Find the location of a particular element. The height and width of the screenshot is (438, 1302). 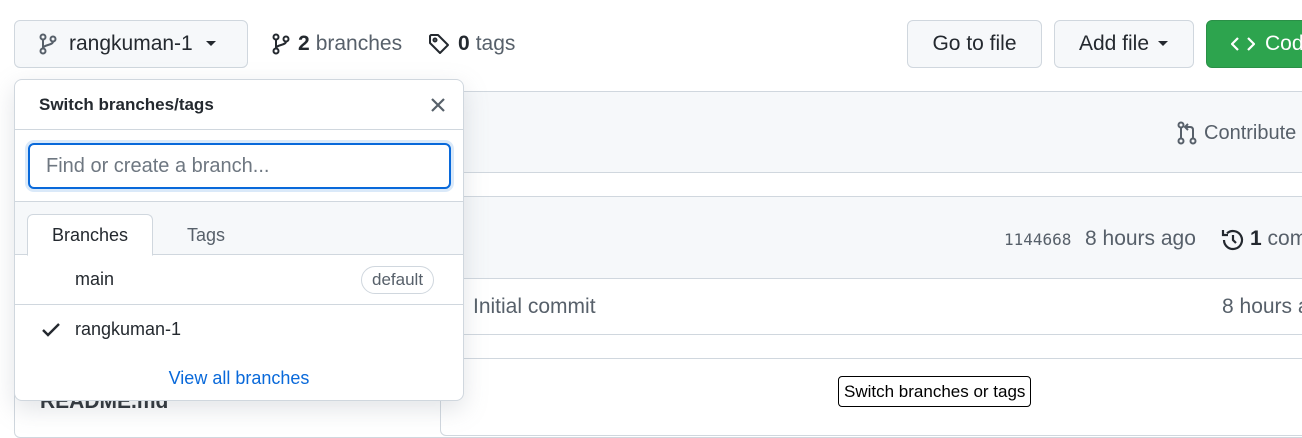

branch-select-label: rangkuman-1 is located at coordinates (131, 43).